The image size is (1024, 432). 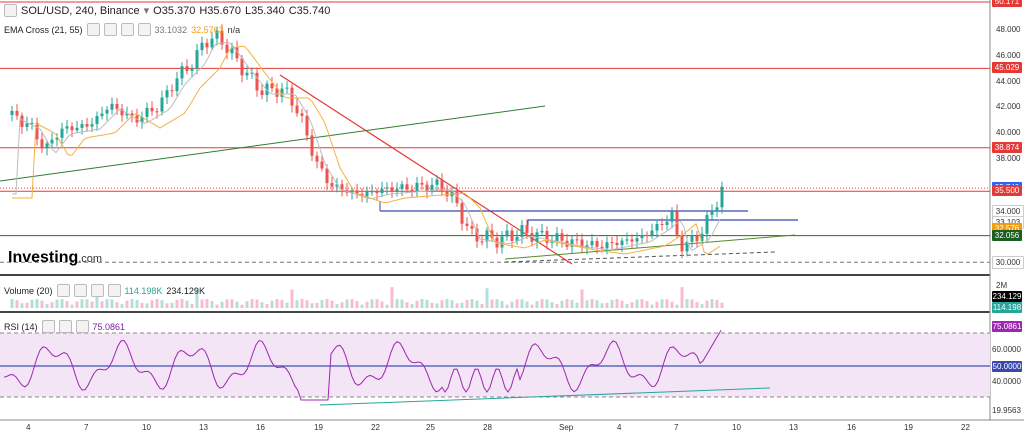 What do you see at coordinates (1007, 3) in the screenshot?
I see `price-tag: 50.171` at bounding box center [1007, 3].